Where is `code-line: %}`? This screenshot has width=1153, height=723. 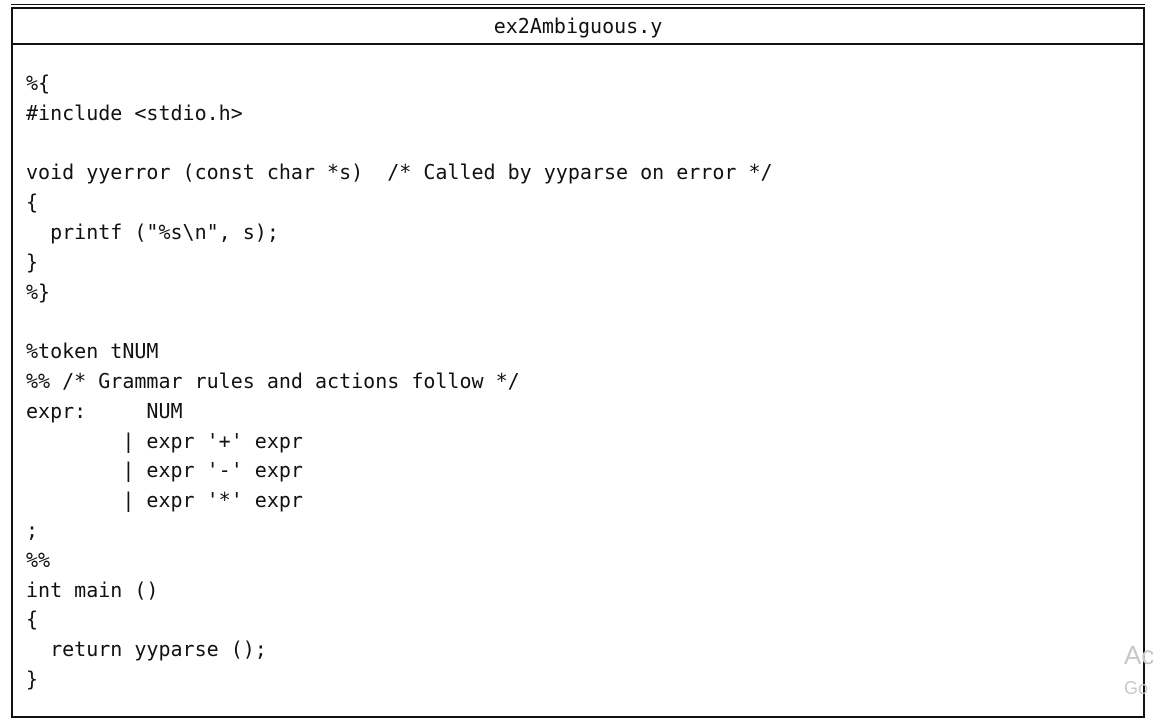 code-line: %} is located at coordinates (38, 291).